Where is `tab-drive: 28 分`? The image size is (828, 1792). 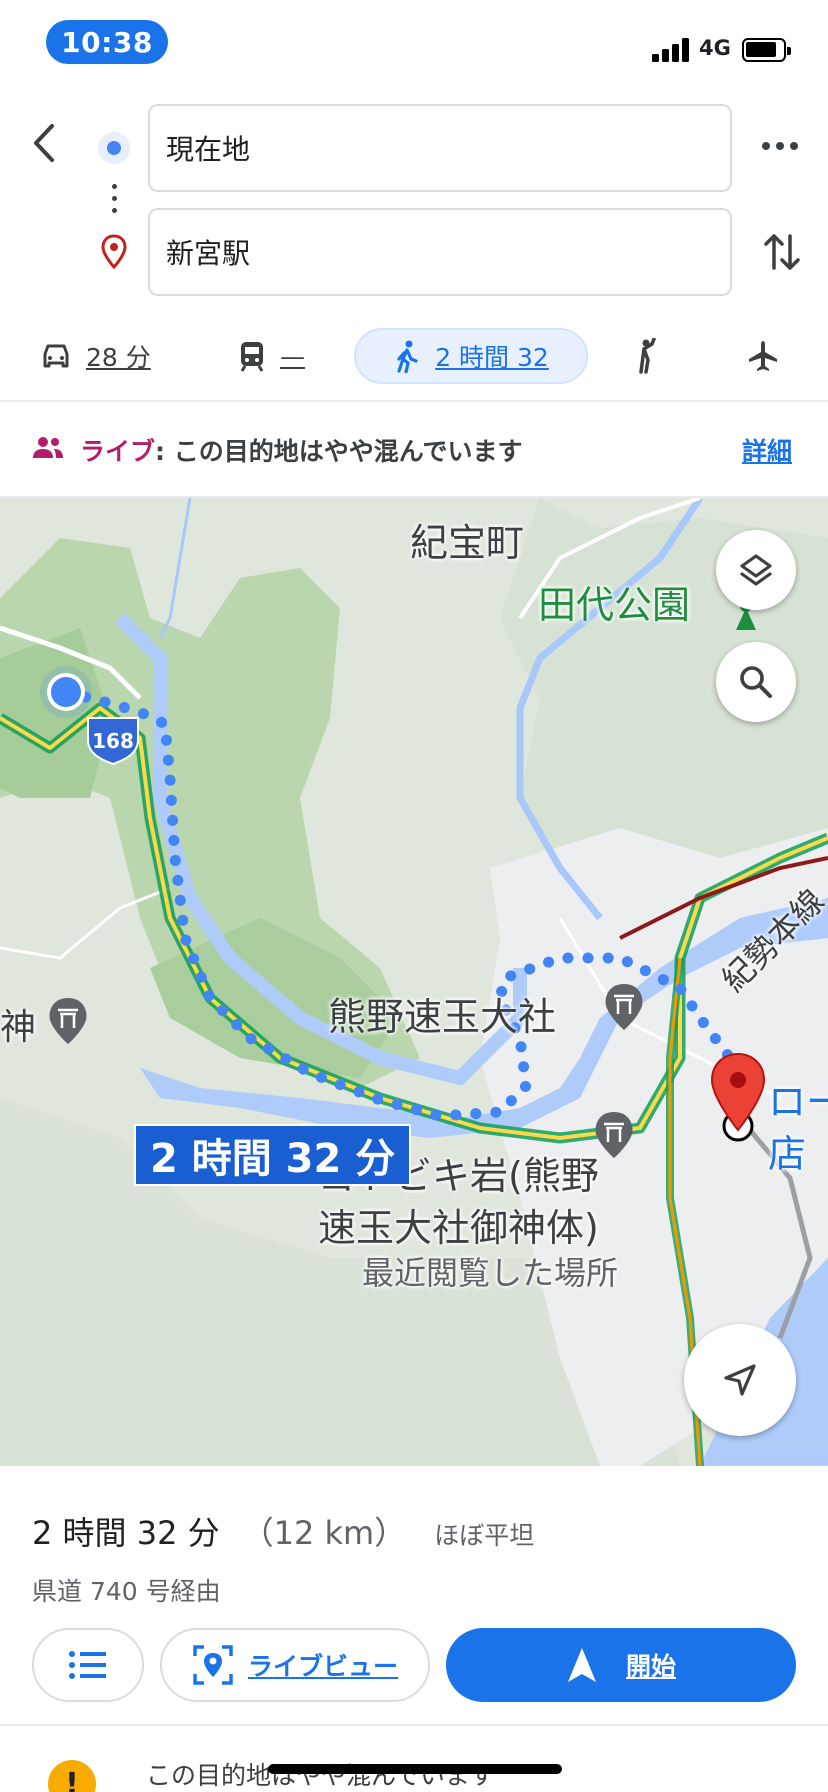
tab-drive: 28 分 is located at coordinates (95, 356).